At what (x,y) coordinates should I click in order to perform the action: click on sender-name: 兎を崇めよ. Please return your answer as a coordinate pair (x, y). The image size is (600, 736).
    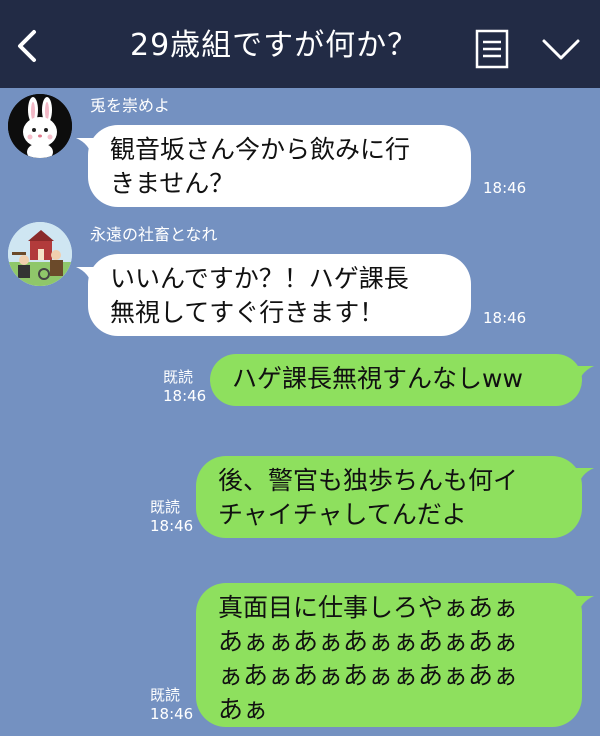
    Looking at the image, I should click on (130, 105).